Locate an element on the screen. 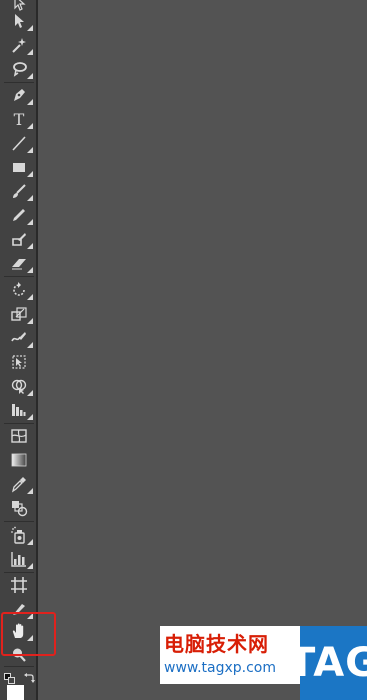 This screenshot has width=367, height=700. lasso-icon is located at coordinates (20, 69).